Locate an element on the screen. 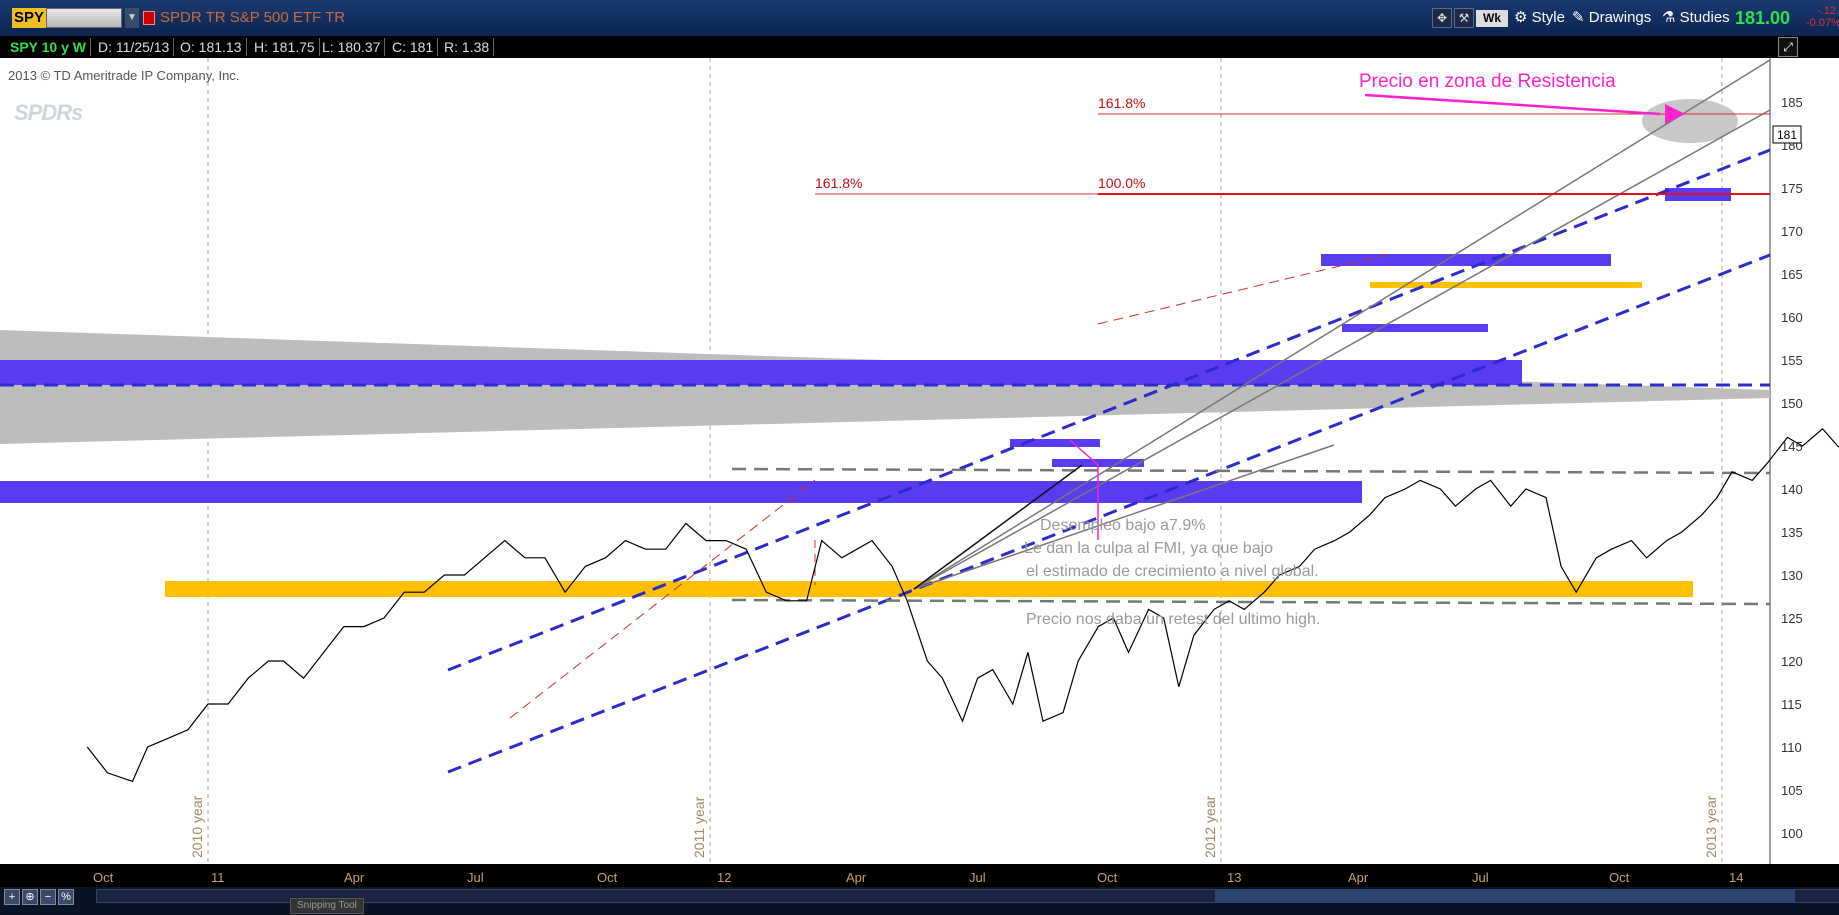 The width and height of the screenshot is (1839, 915). time-tick-label: 11 is located at coordinates (218, 877).